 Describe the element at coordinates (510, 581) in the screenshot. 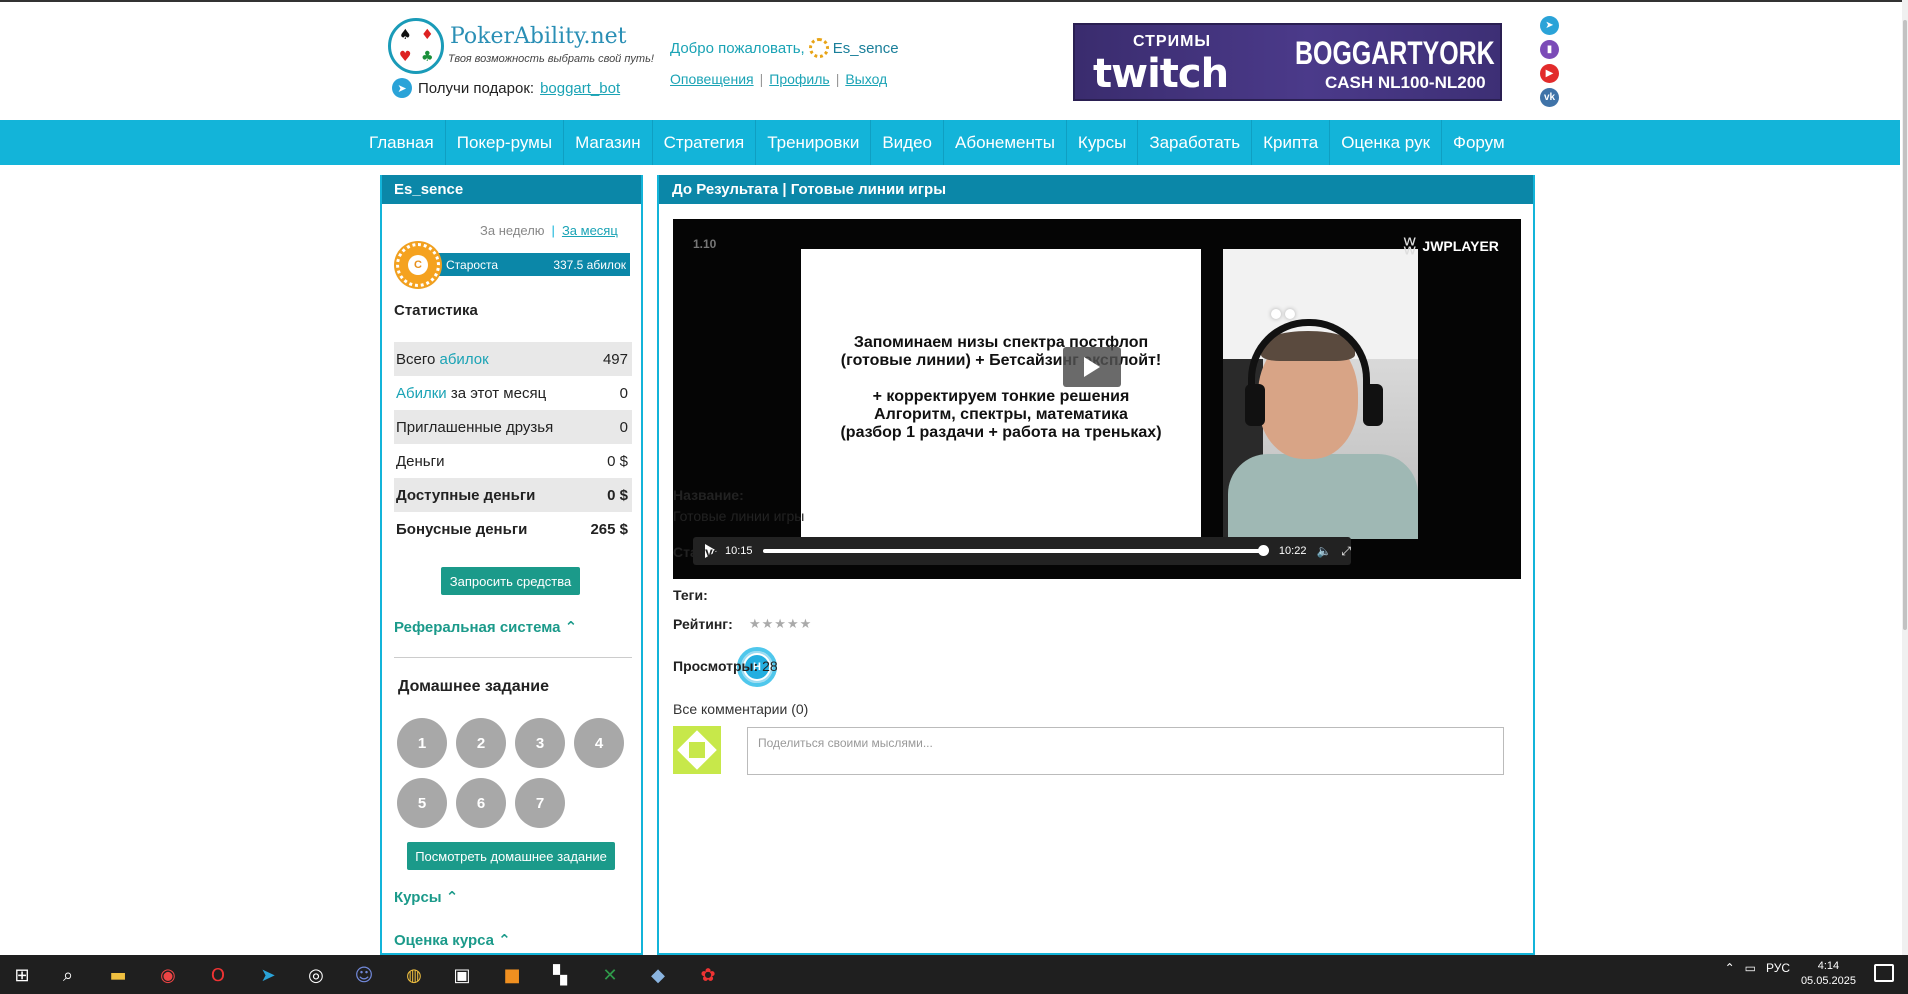

I see `request-funds-button: Запросить средства` at that location.